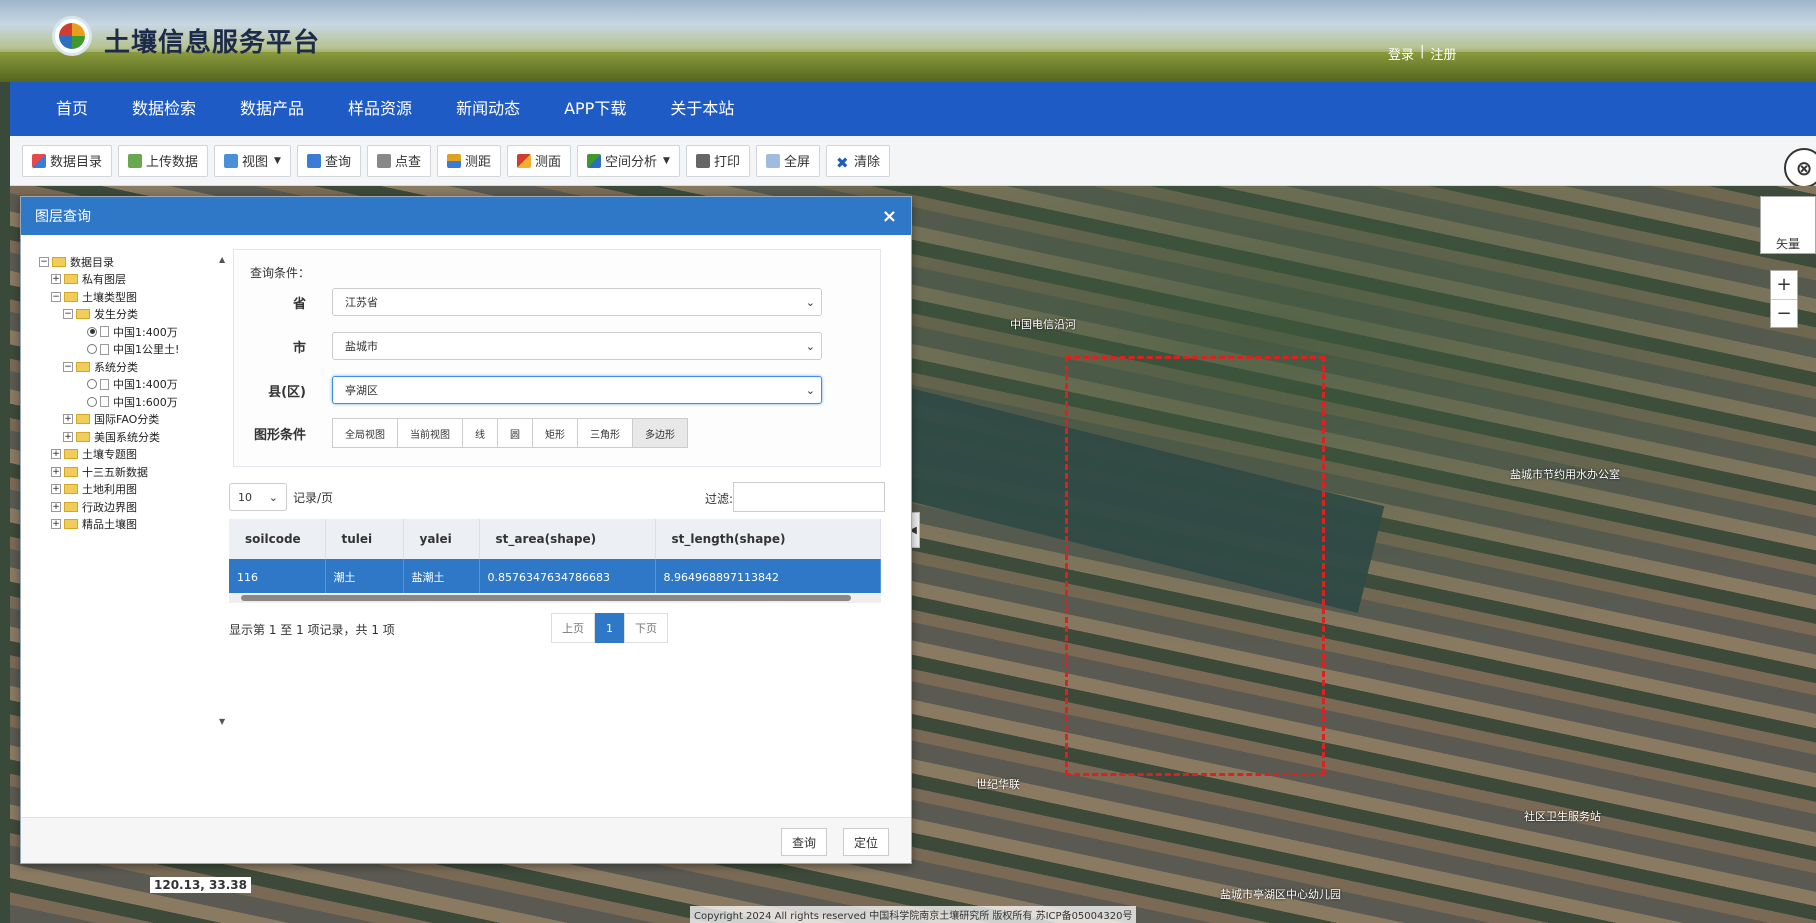  I want to click on query-result-polygon, so click(1195, 566).